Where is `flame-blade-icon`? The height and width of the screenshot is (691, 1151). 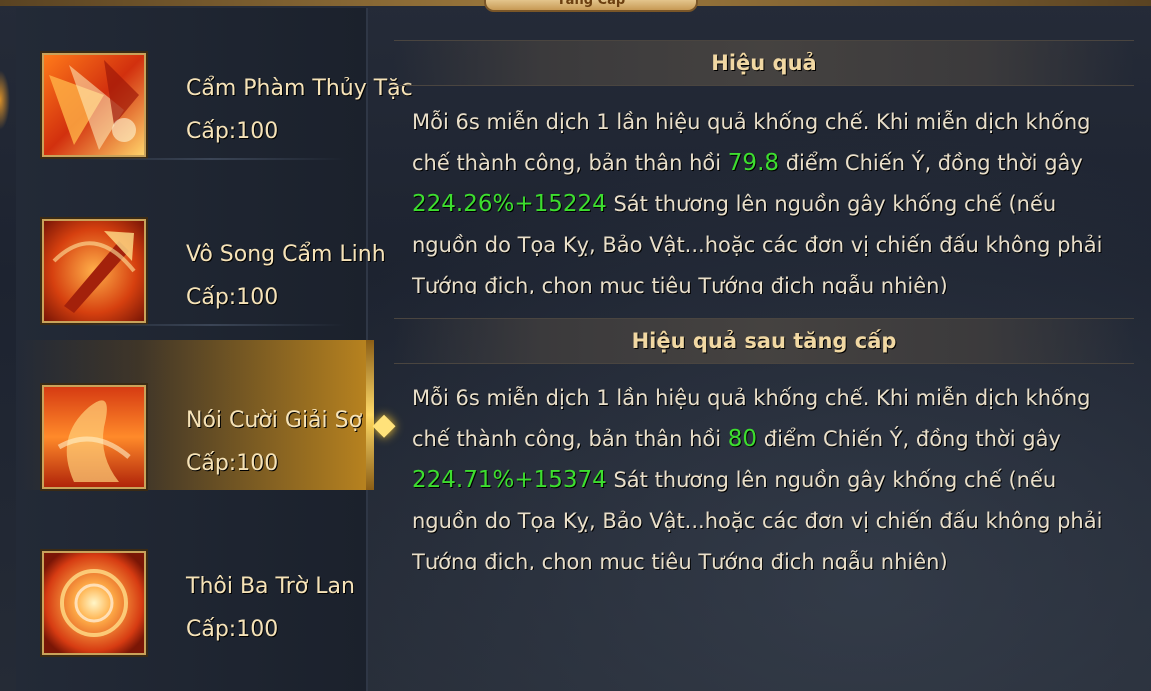 flame-blade-icon is located at coordinates (94, 271).